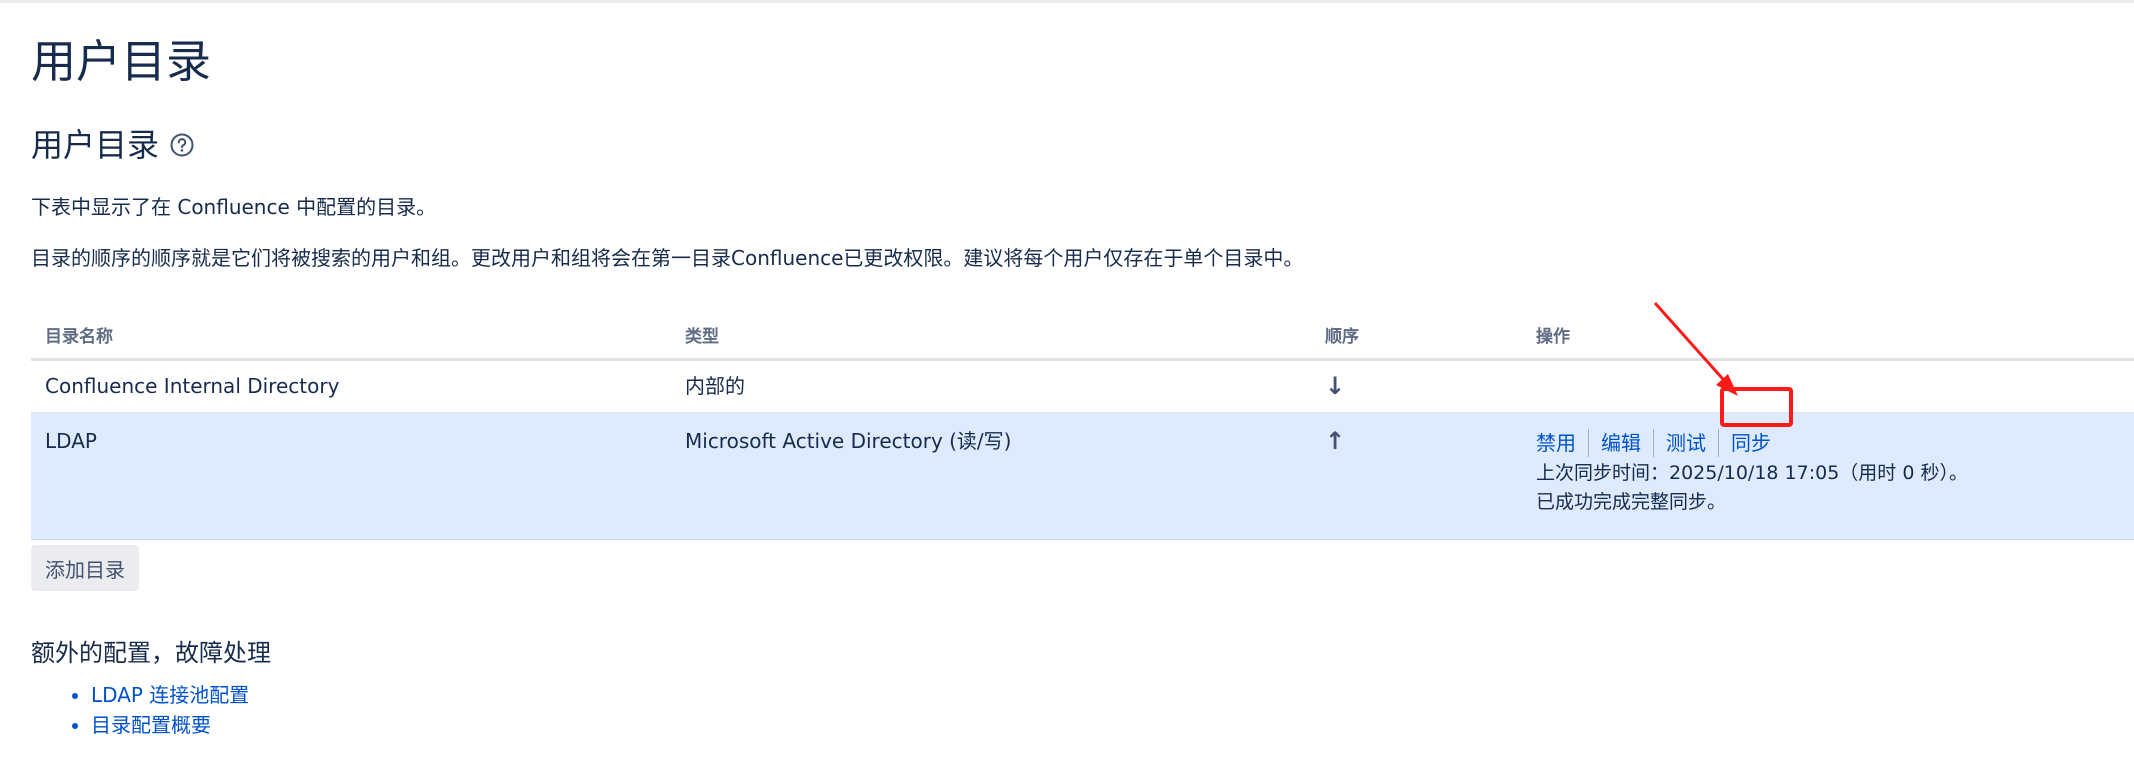  I want to click on directory-name: Confluence Internal Directory, so click(351, 386).